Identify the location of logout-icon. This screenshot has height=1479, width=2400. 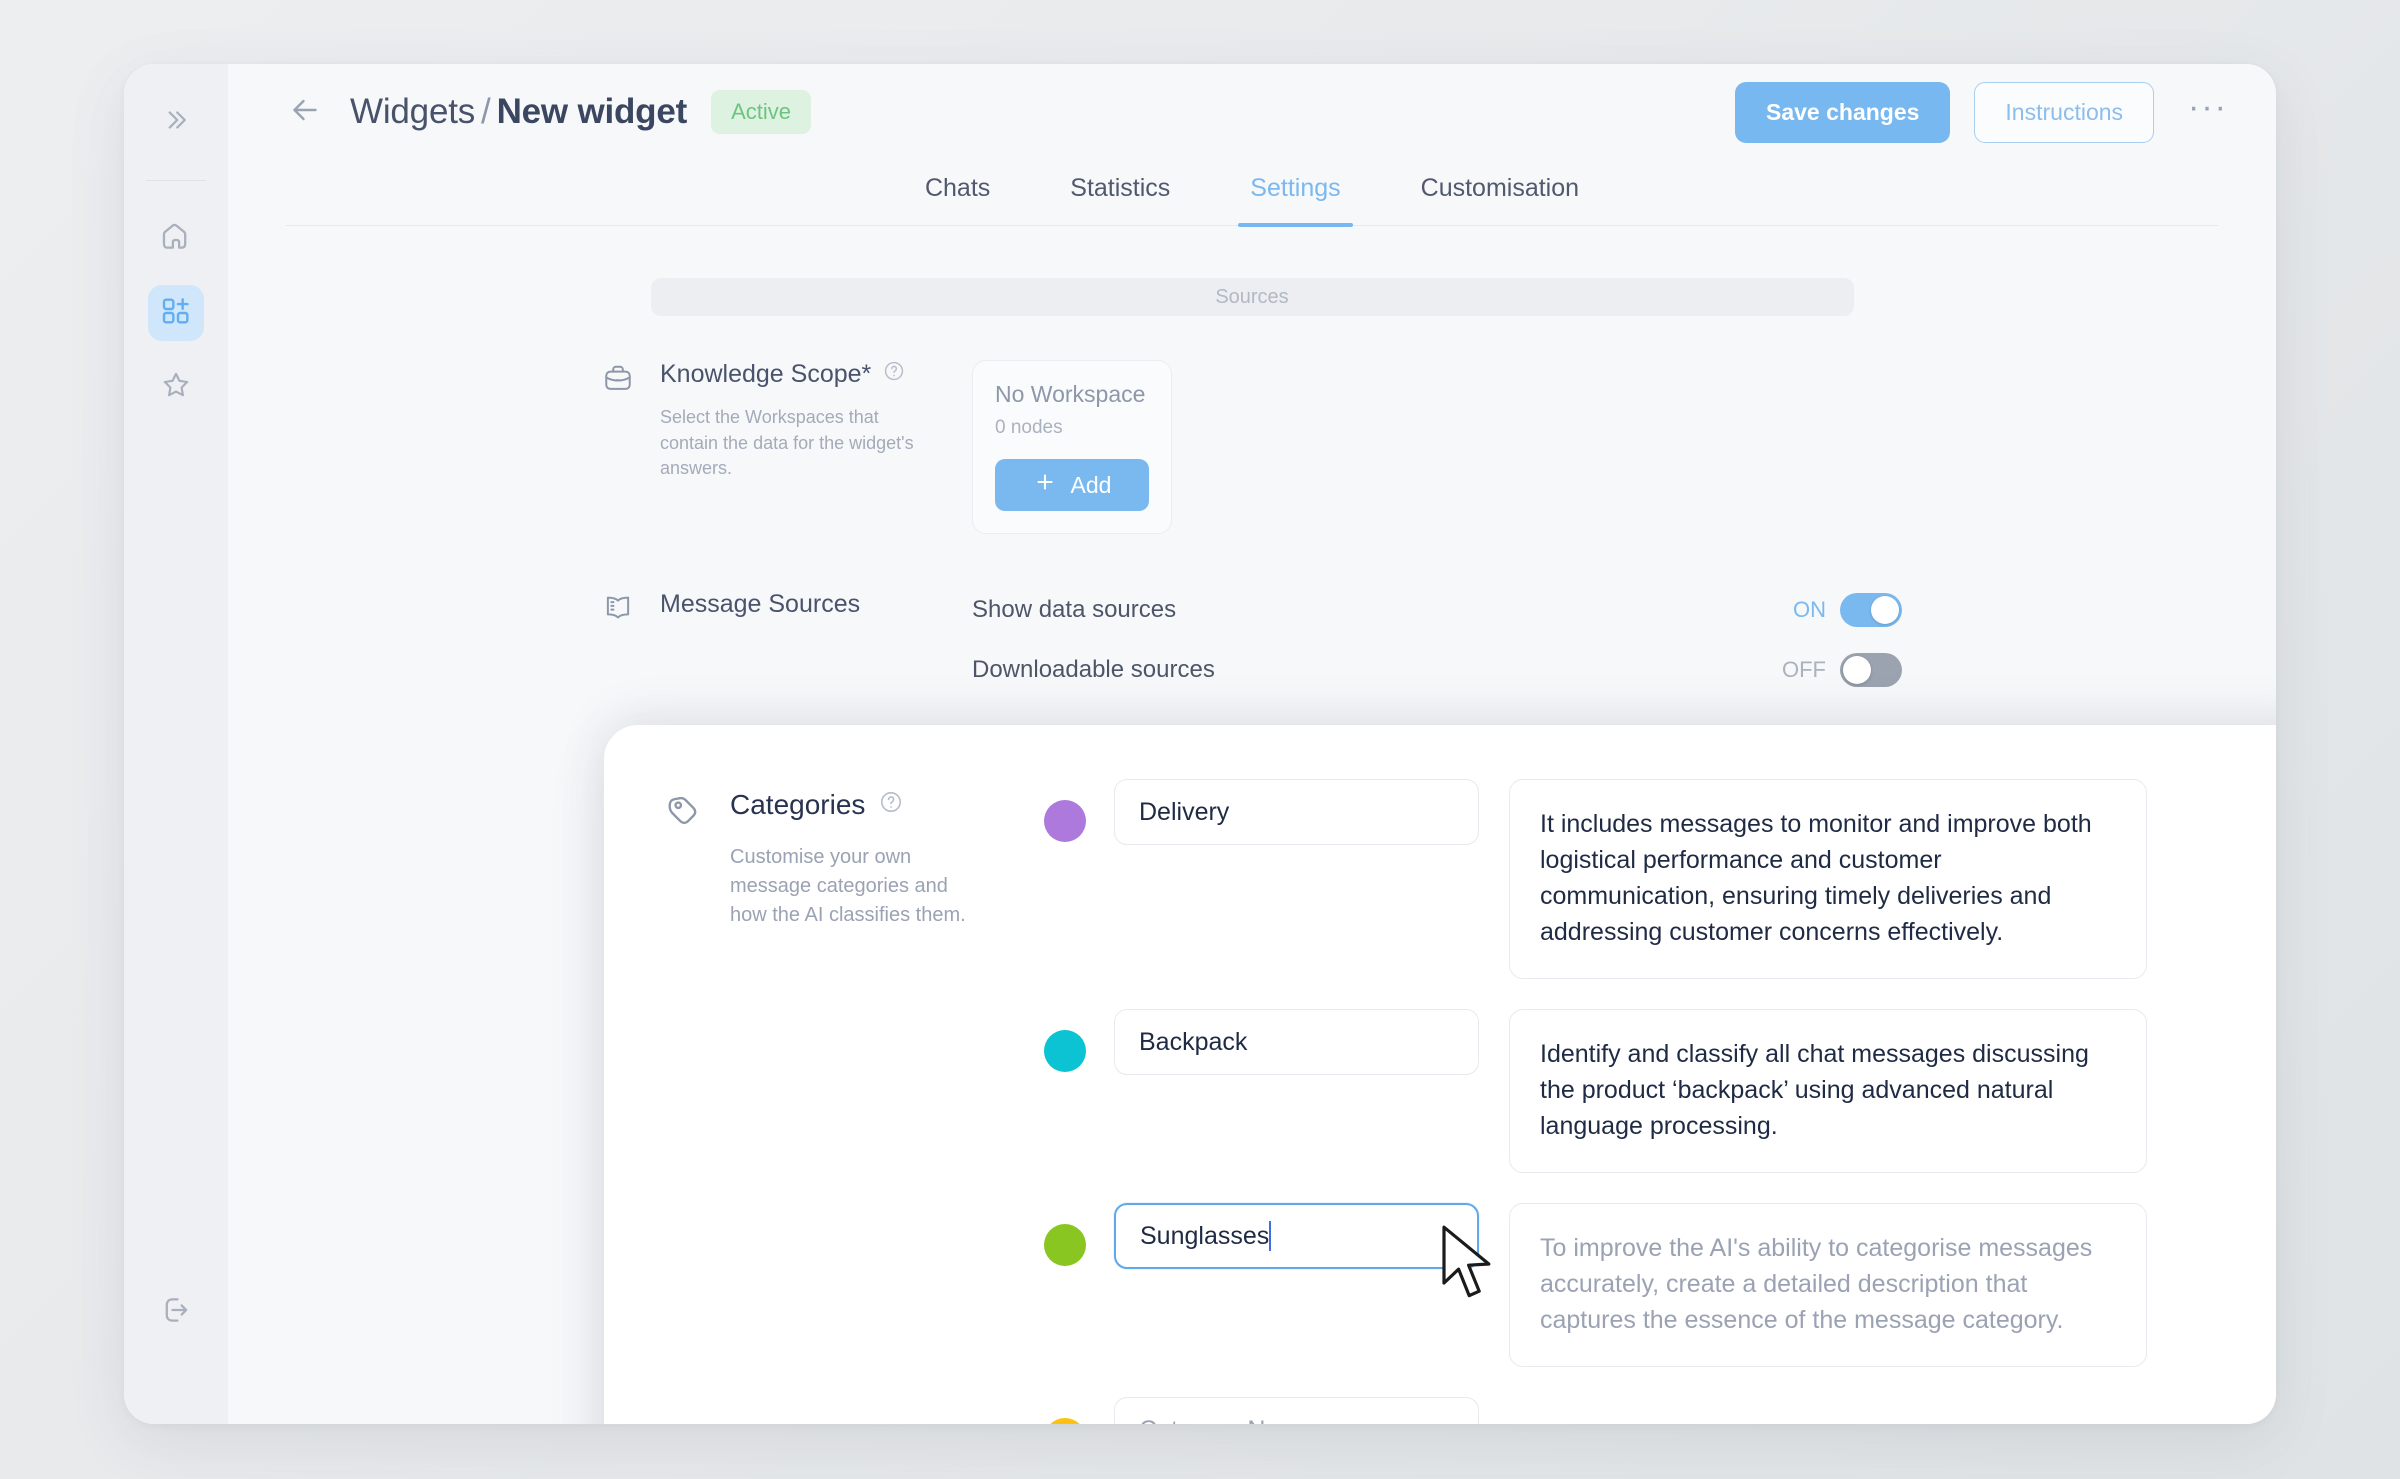
(176, 1312).